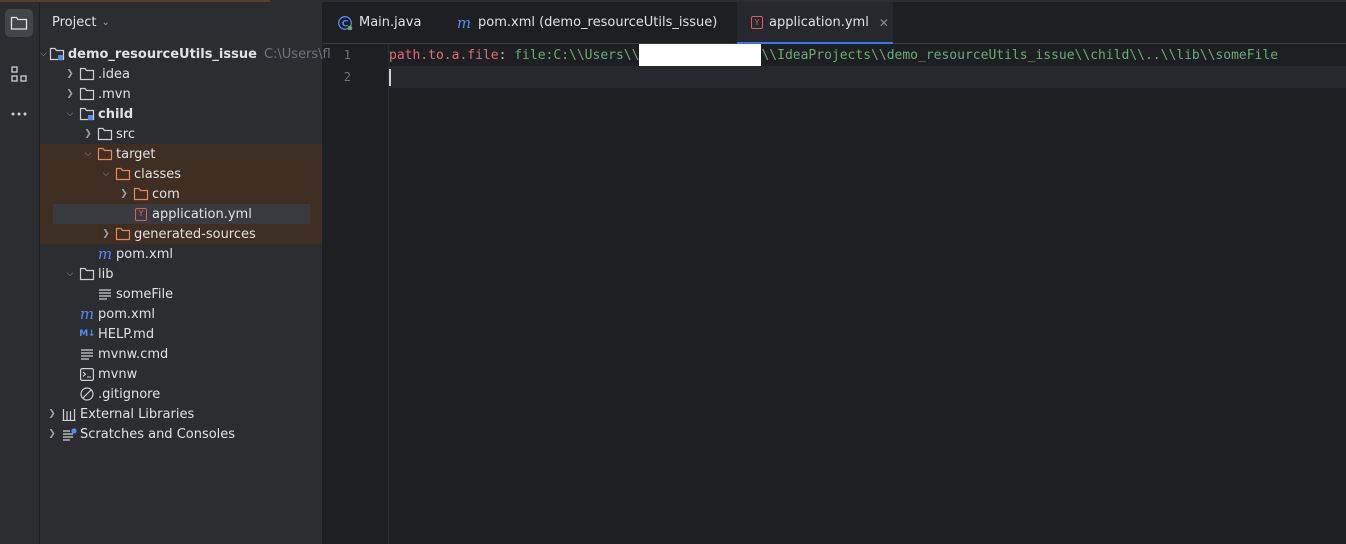 The image size is (1346, 544). Describe the element at coordinates (573, 55) in the screenshot. I see `yaml-value-prefix: file:C:\\Users\\` at that location.